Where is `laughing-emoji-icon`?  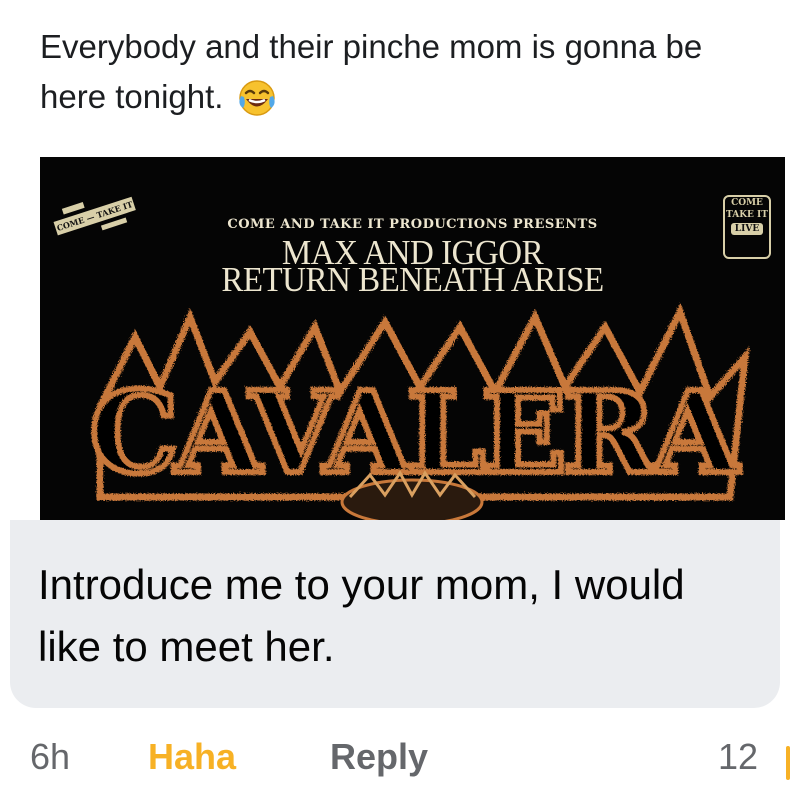
laughing-emoji-icon is located at coordinates (257, 98).